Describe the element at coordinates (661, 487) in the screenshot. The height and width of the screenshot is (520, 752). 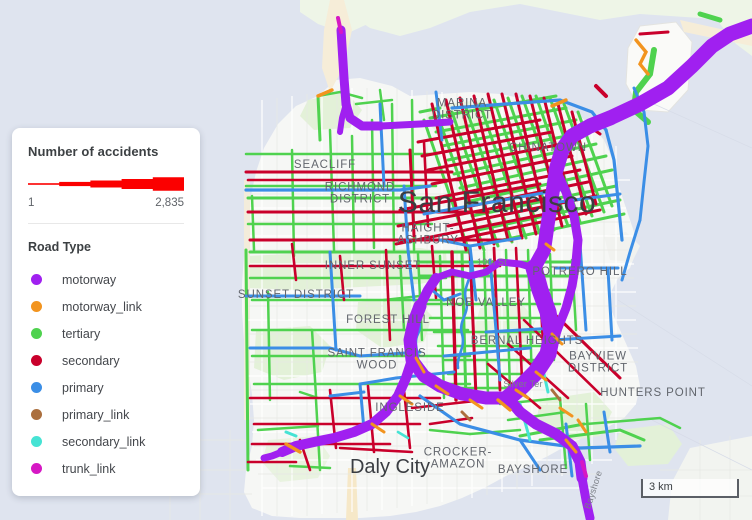
I see `scale-bar-label: 3 km` at that location.